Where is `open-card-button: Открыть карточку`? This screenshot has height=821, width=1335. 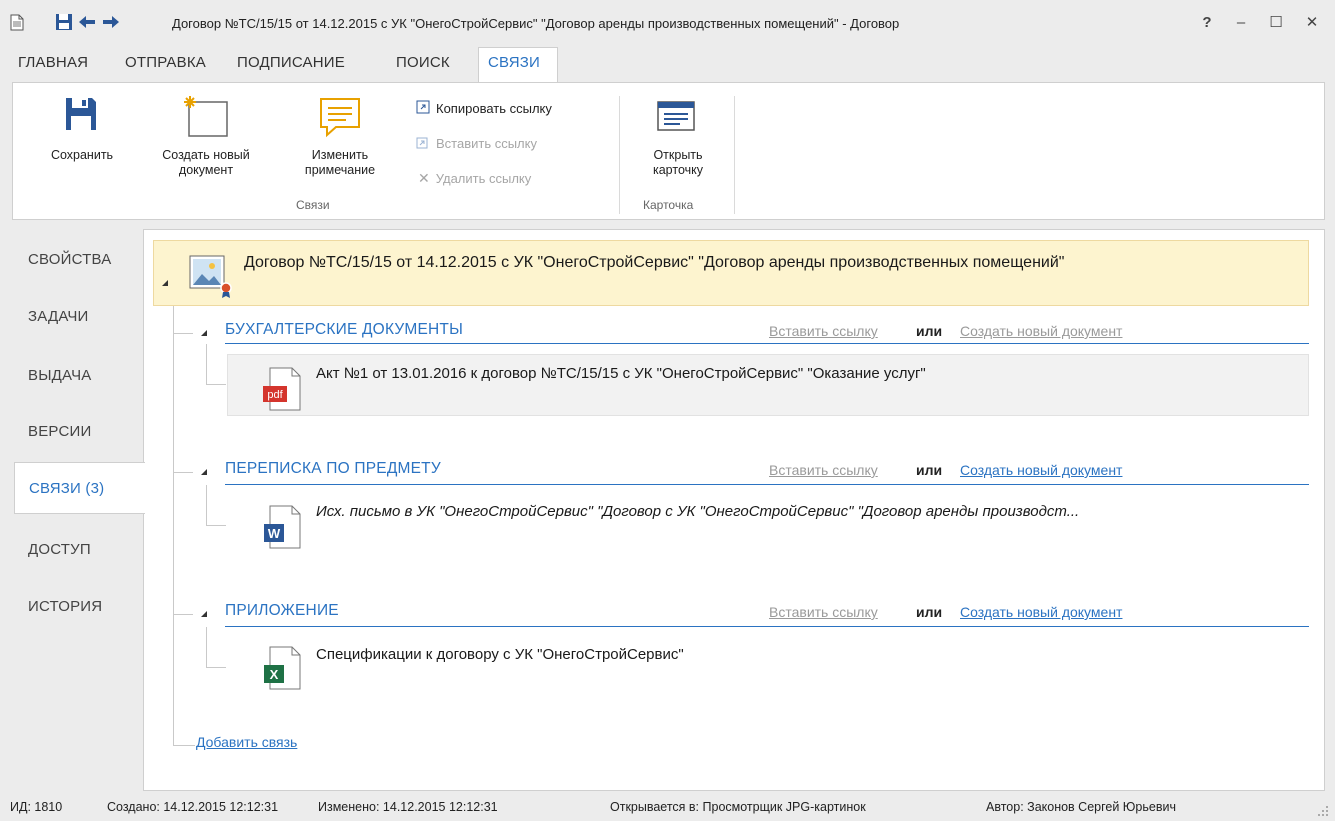
open-card-button: Открыть карточку is located at coordinates (678, 146).